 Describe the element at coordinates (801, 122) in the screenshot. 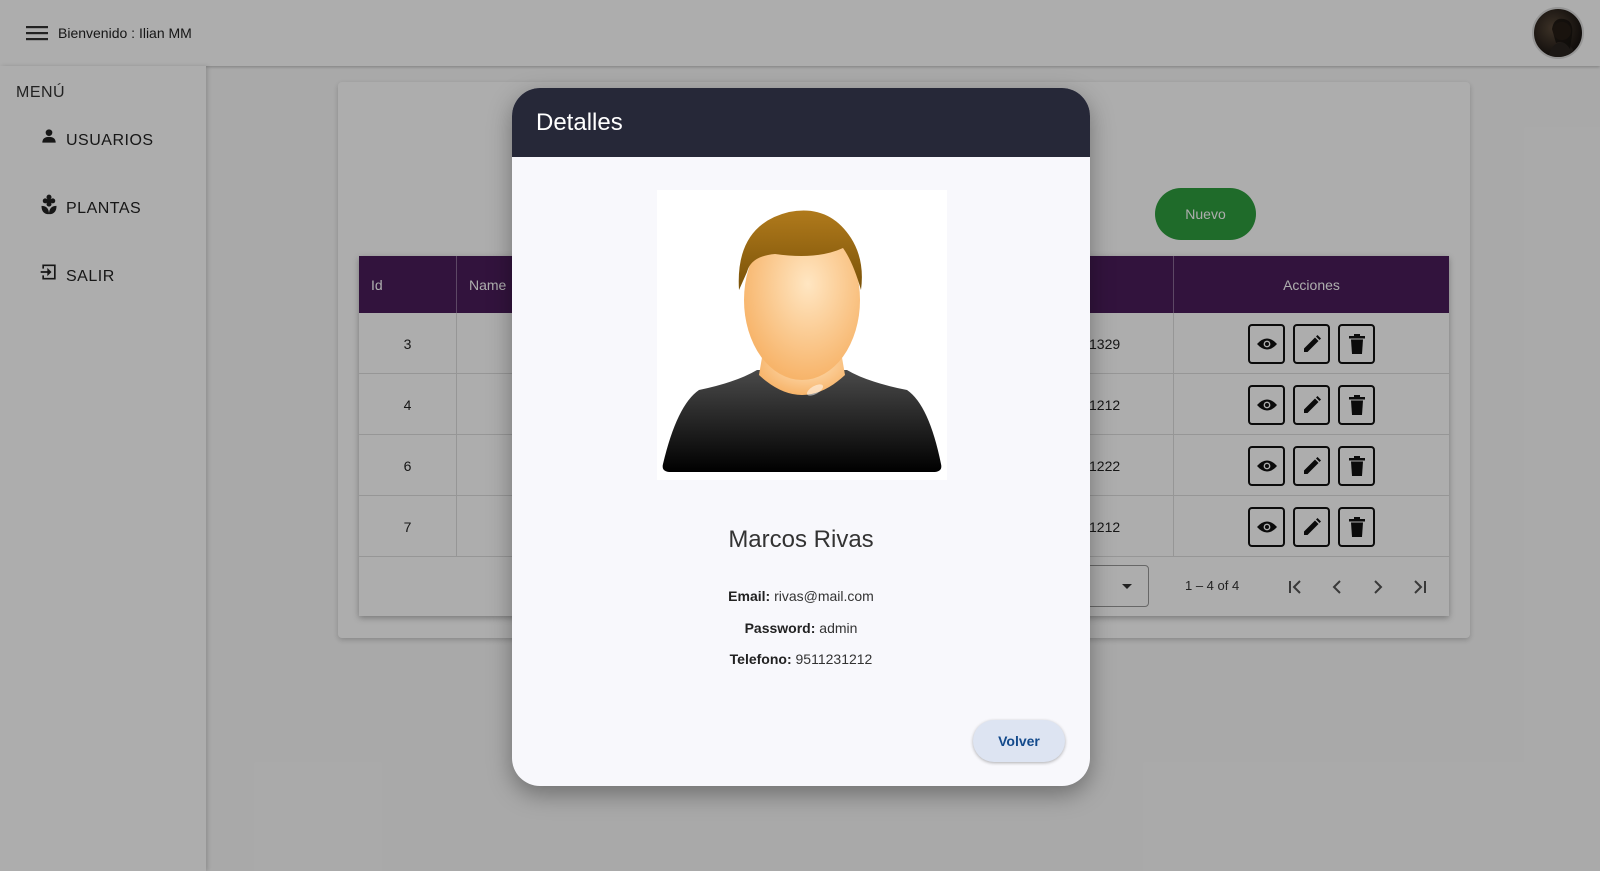

I see `dialog-title: Detalles` at that location.